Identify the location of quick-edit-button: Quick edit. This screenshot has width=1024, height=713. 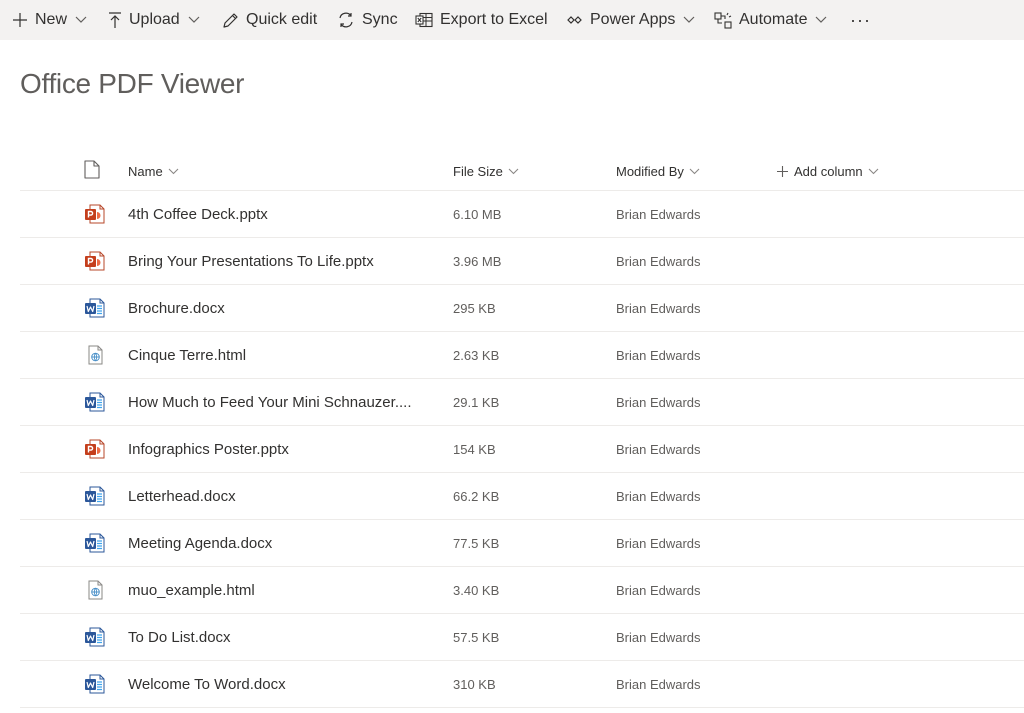
(269, 20).